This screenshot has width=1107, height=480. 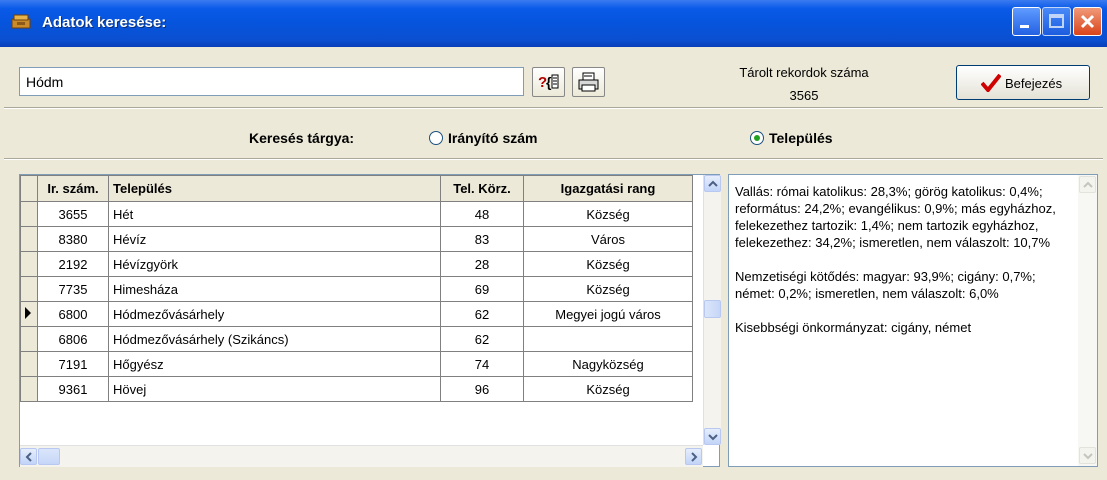 What do you see at coordinates (1026, 21) in the screenshot?
I see `minimize-button` at bounding box center [1026, 21].